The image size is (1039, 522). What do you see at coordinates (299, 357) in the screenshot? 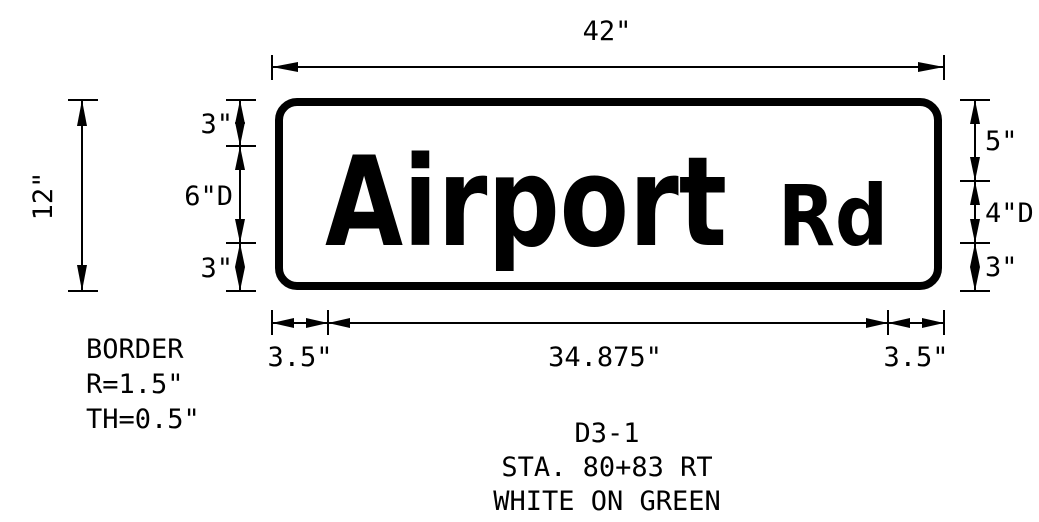
I see `left-side-margin-label: 3.5"` at bounding box center [299, 357].